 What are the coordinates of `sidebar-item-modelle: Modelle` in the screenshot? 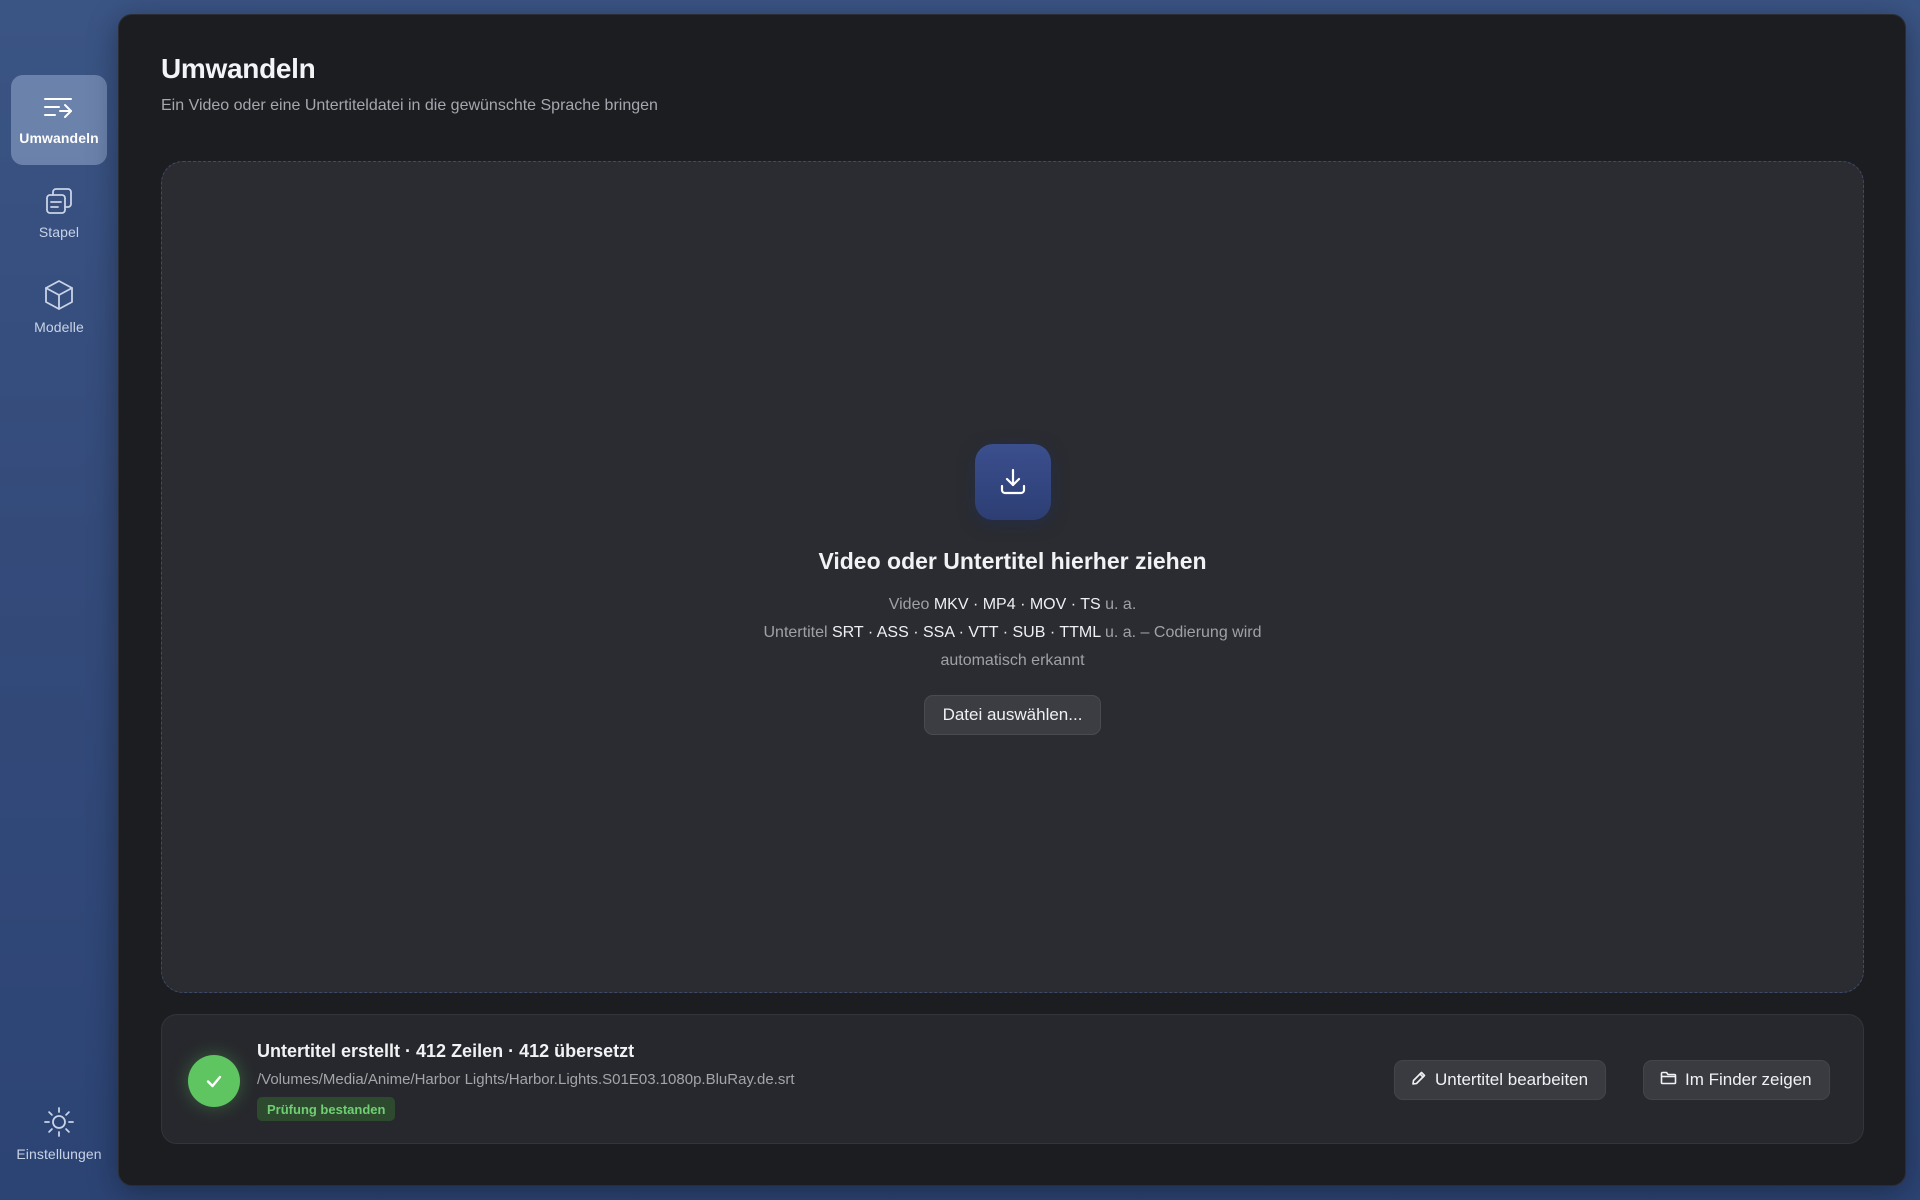 It's located at (59, 307).